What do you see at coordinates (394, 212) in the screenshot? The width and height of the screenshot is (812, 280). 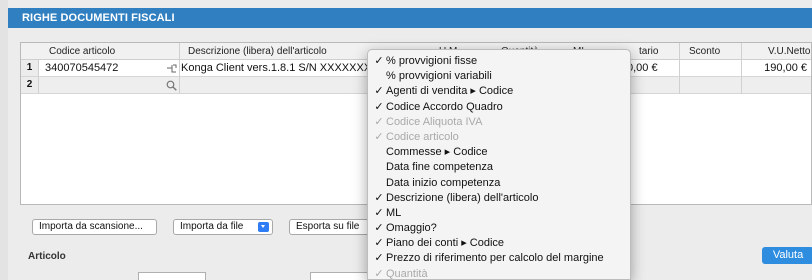 I see `menu-item-label: ML` at bounding box center [394, 212].